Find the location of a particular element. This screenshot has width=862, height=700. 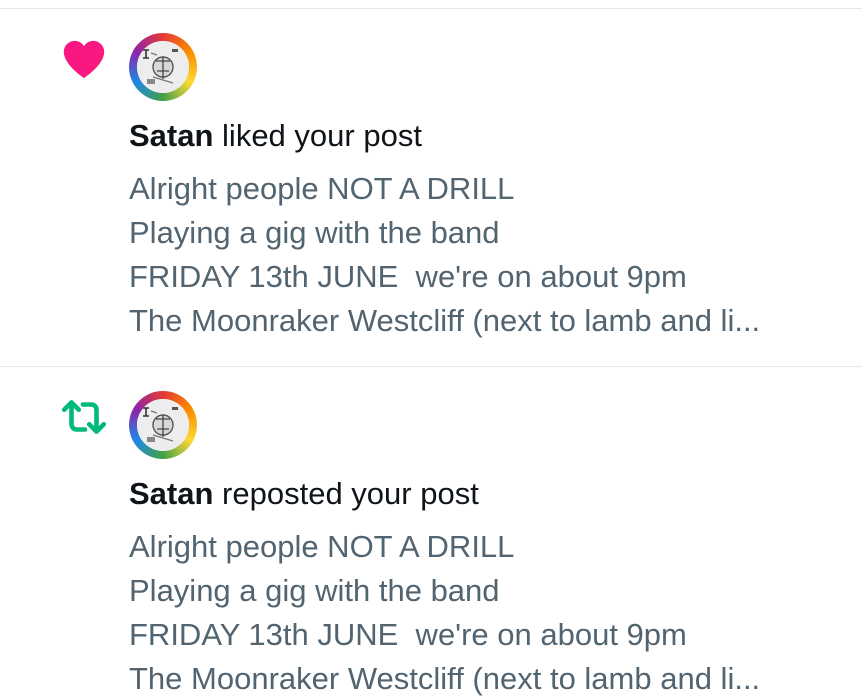

heart-icon is located at coordinates (84, 59).